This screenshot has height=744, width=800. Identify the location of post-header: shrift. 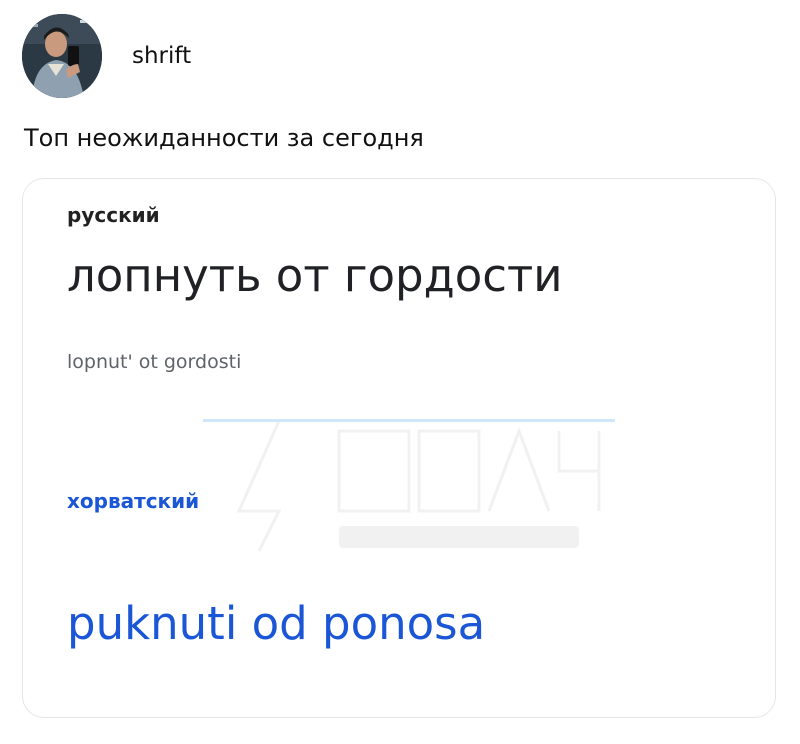
(106, 56).